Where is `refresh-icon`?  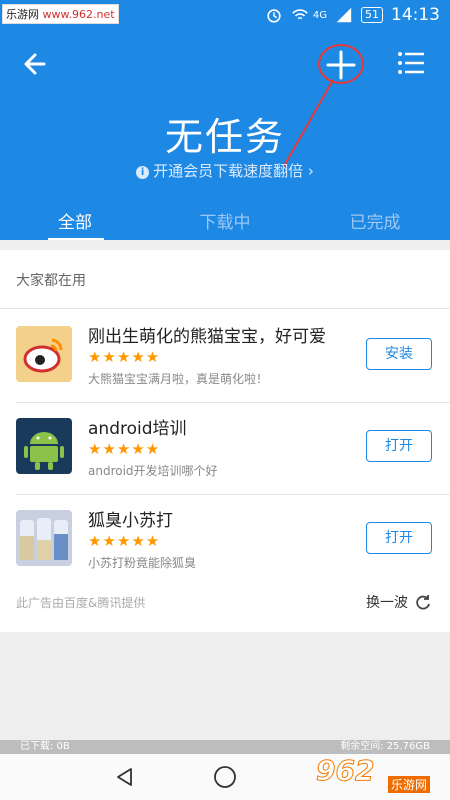
refresh-icon is located at coordinates (423, 602).